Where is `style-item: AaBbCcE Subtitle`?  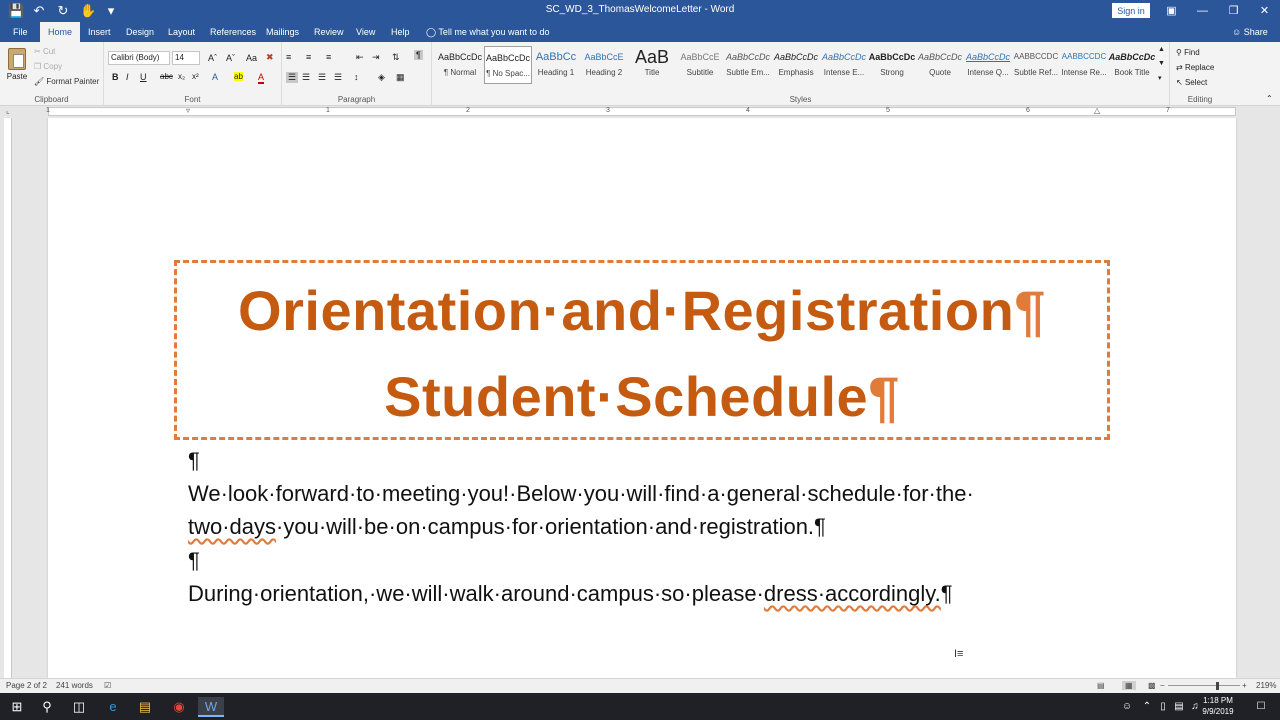
style-item: AaBbCcE Subtitle is located at coordinates (700, 65).